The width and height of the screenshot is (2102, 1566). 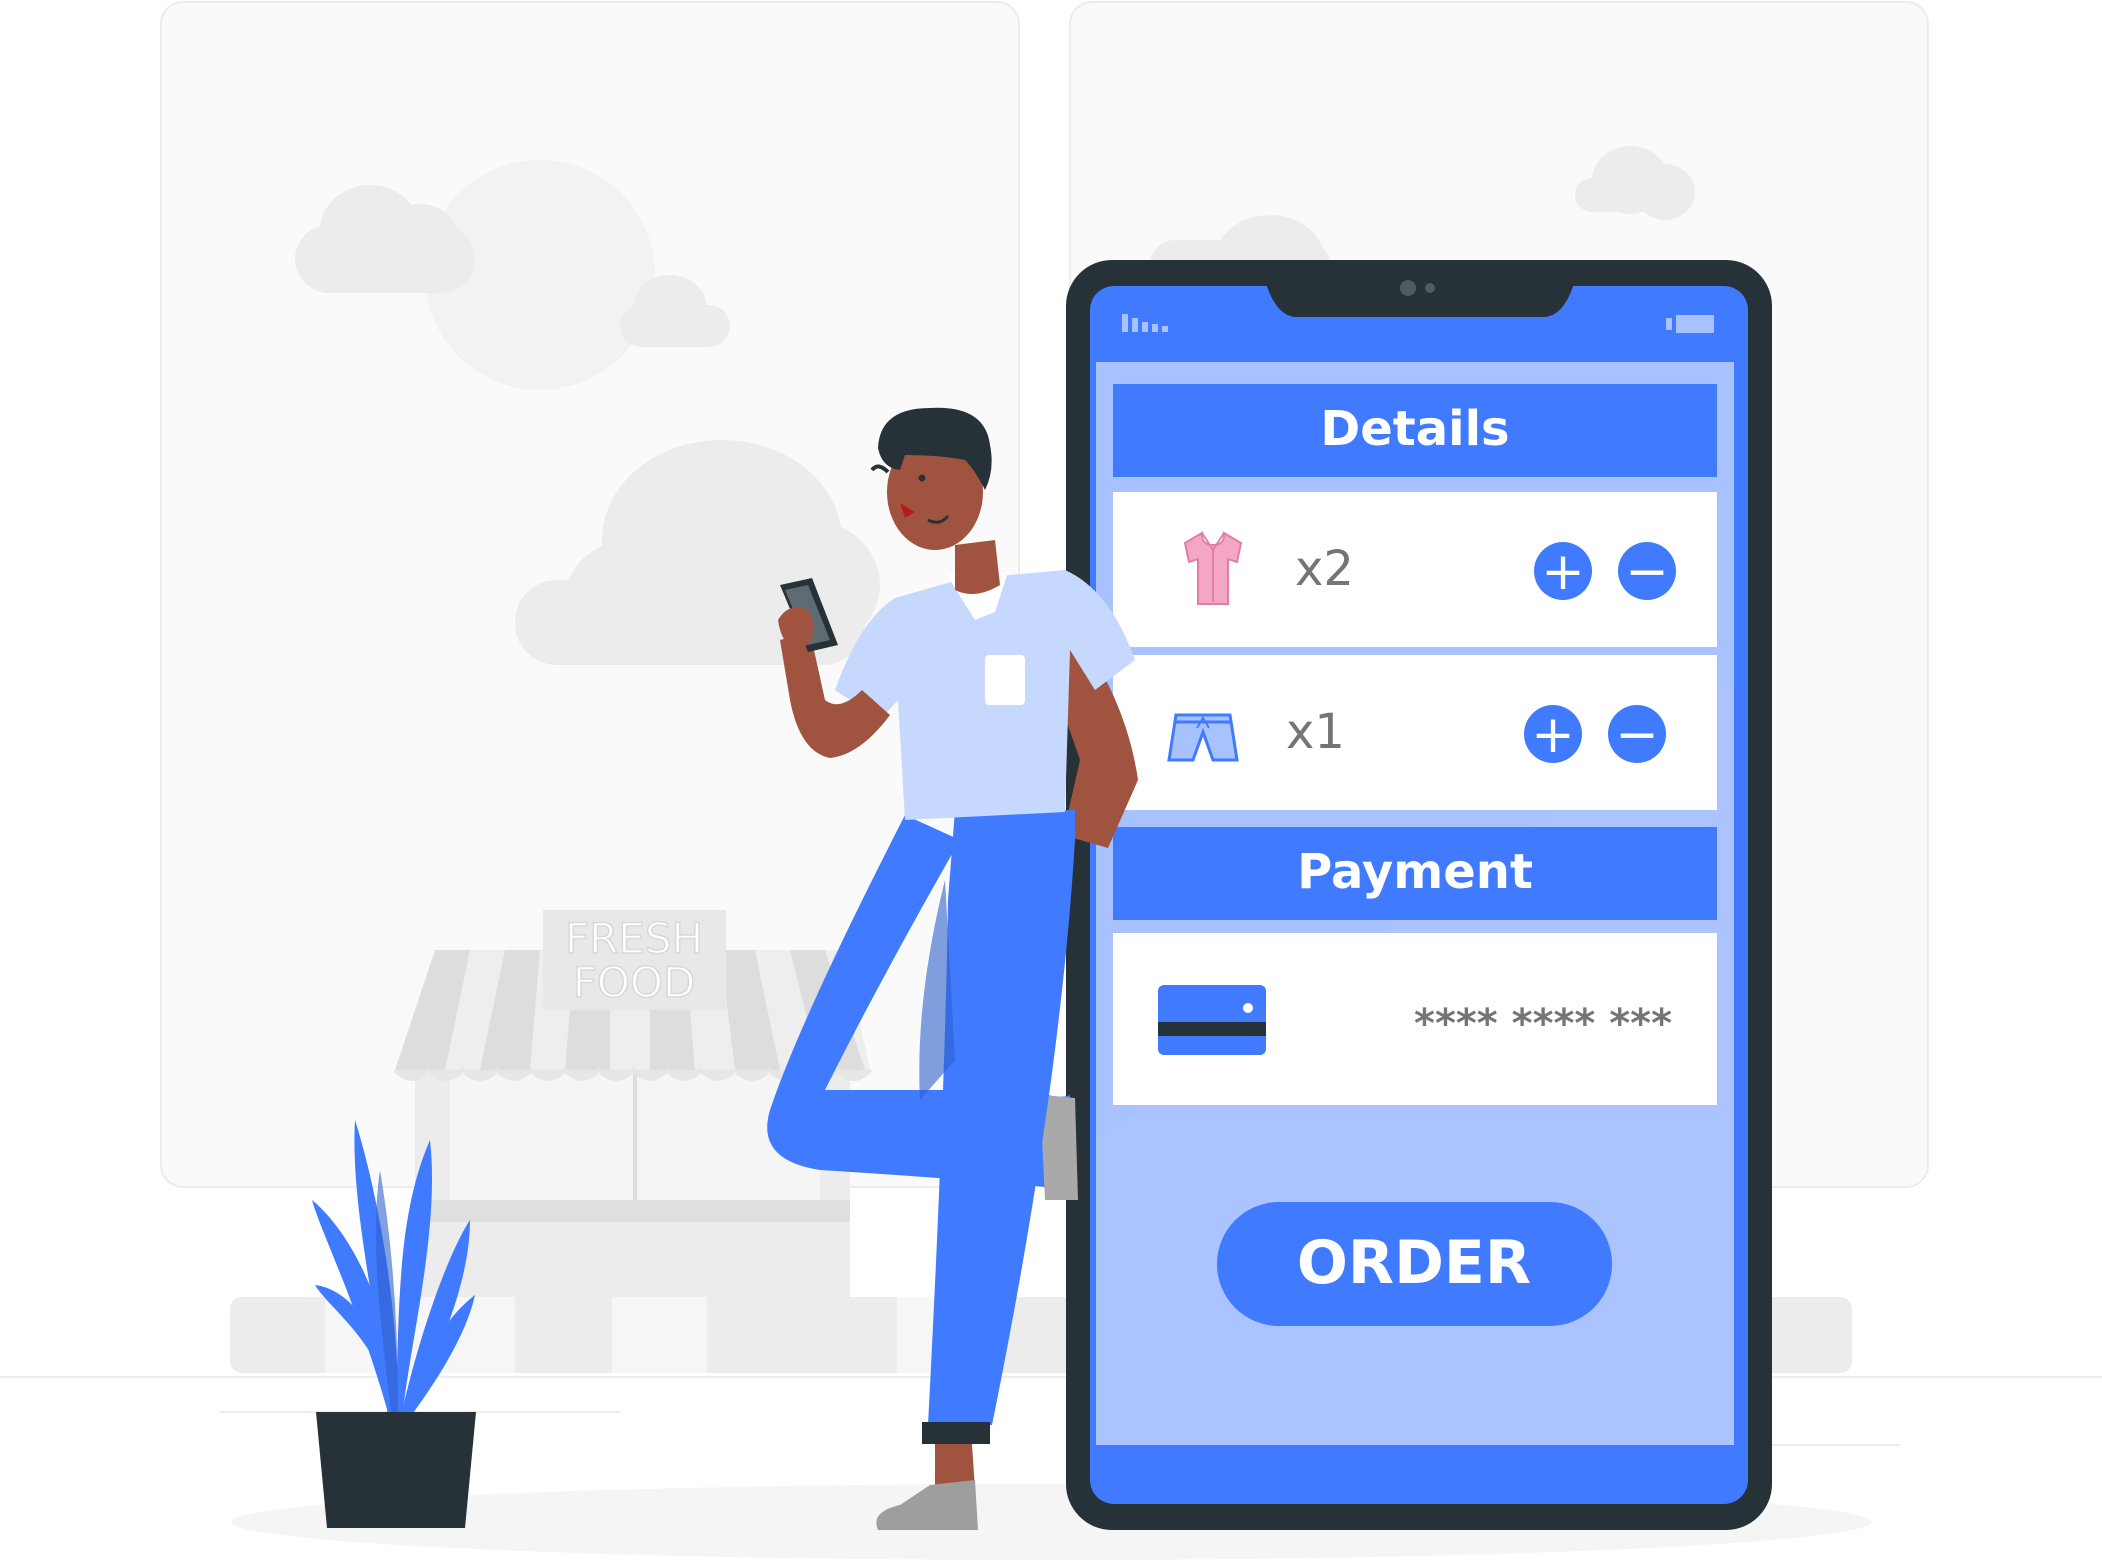 I want to click on item-quantity: x2, so click(x=1324, y=569).